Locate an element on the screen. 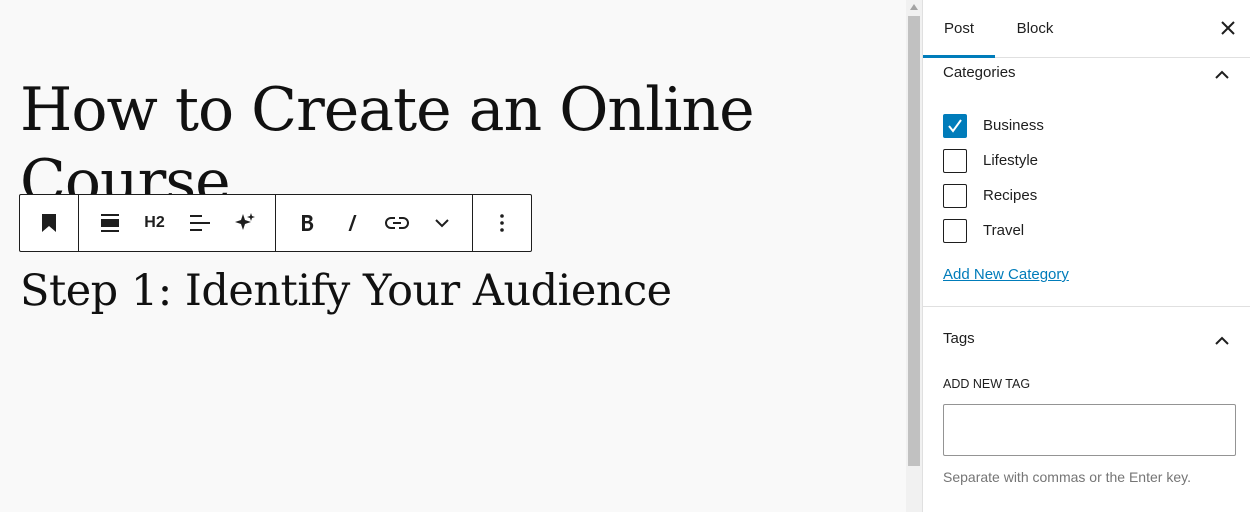 The width and height of the screenshot is (1250, 512). category-item-travel: Travel is located at coordinates (993, 230).